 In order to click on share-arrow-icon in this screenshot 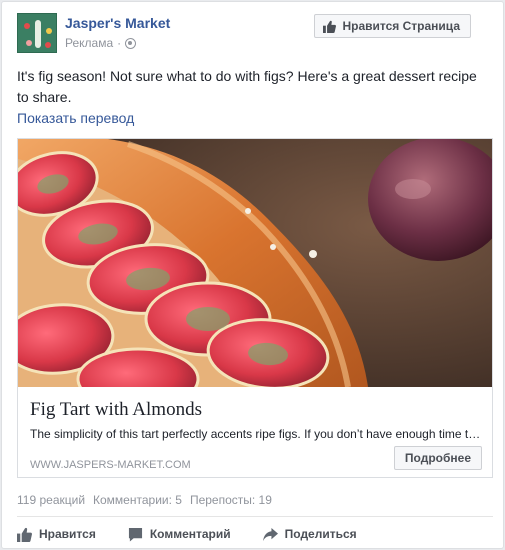, I will do `click(270, 534)`.